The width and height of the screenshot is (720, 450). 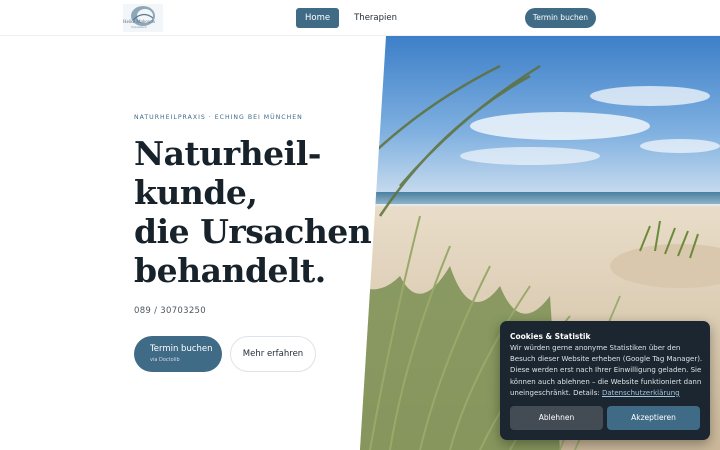 I want to click on cookie-decline-button: Ablehnen, so click(x=556, y=418).